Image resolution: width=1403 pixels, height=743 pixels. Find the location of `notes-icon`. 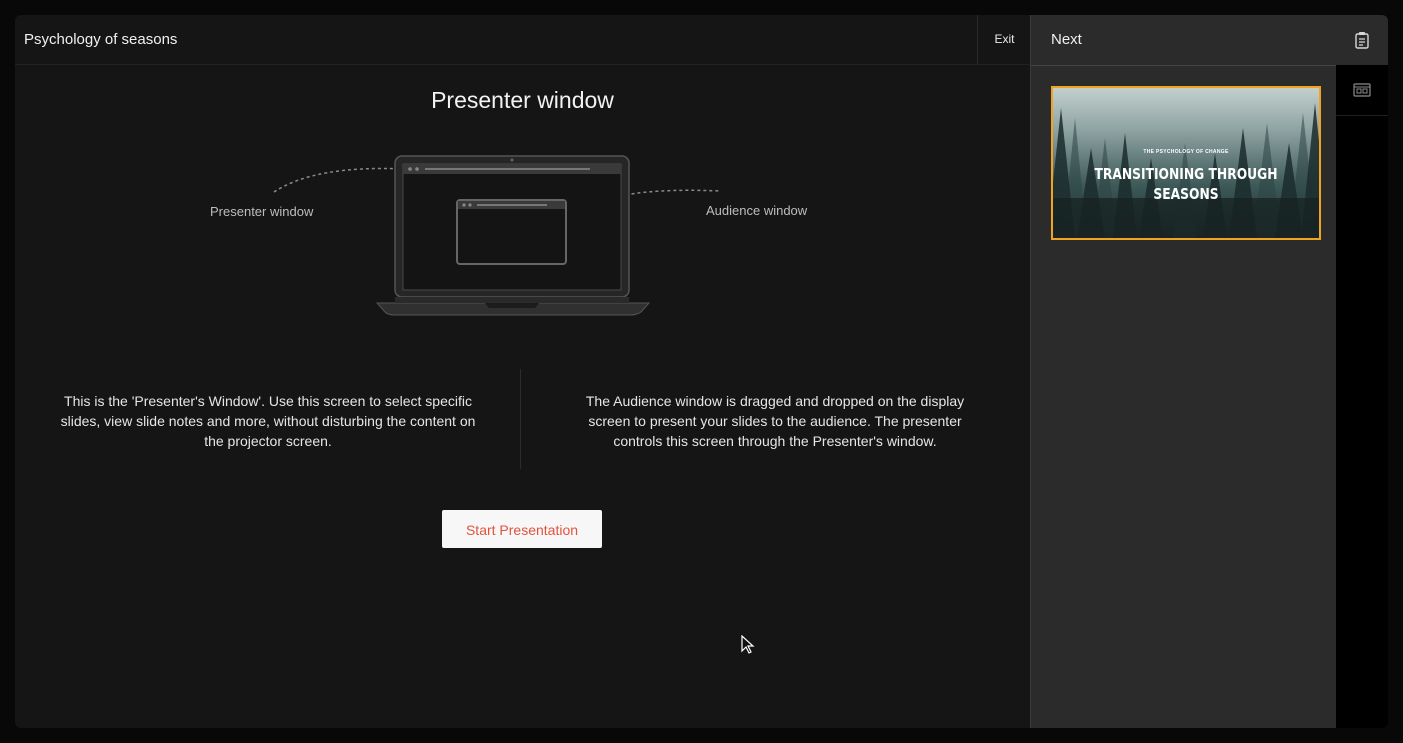

notes-icon is located at coordinates (1362, 40).